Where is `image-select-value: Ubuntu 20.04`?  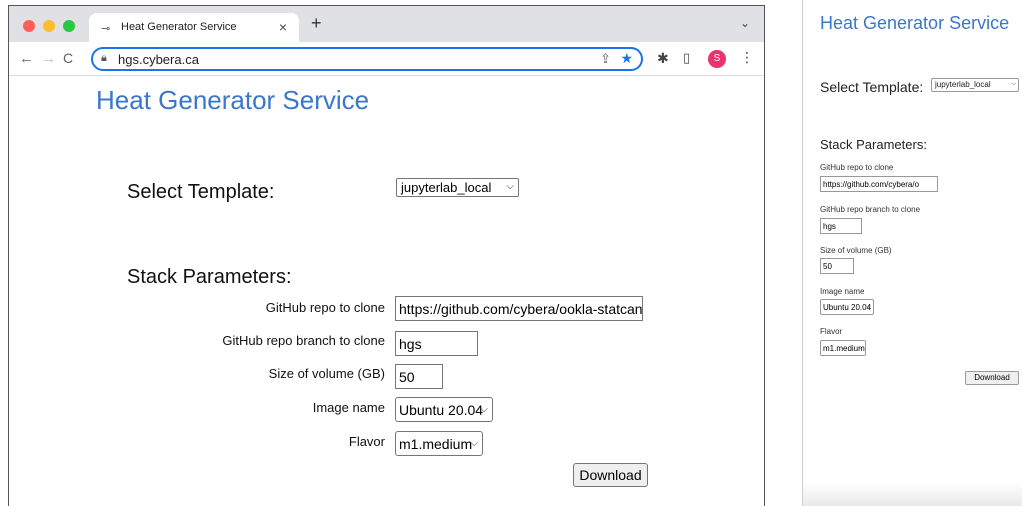 image-select-value: Ubuntu 20.04 is located at coordinates (441, 410).